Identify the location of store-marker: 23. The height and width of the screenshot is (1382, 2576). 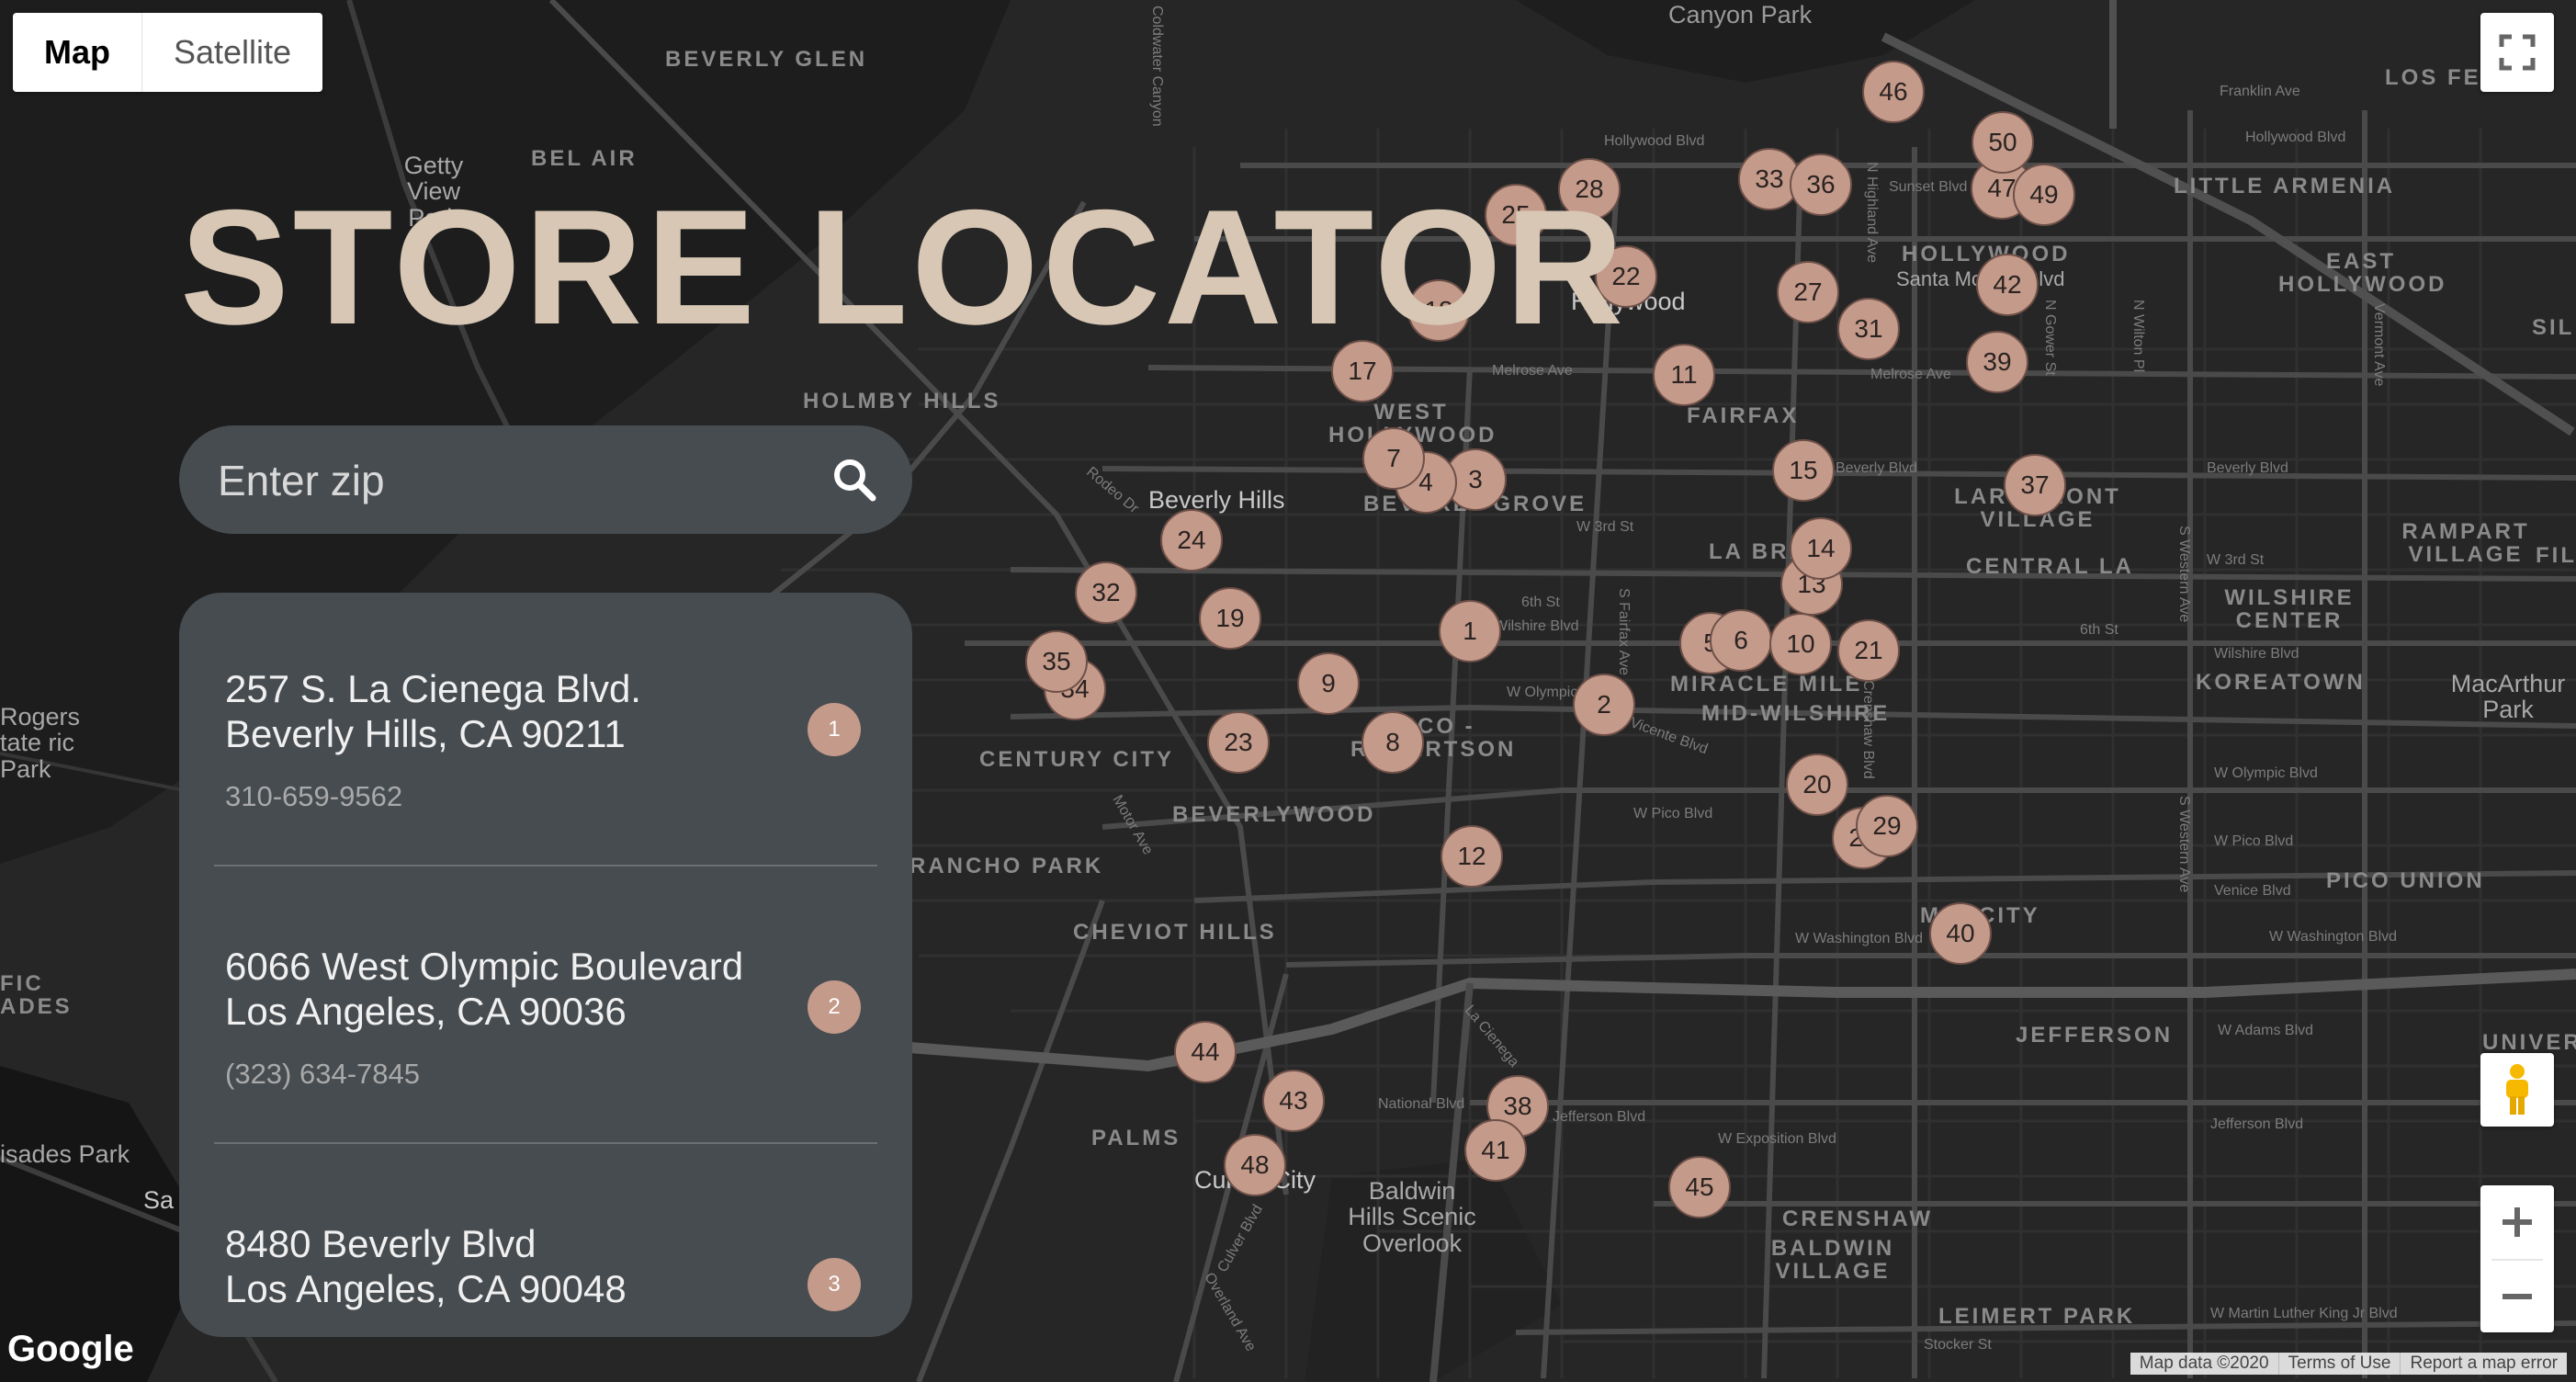
(1238, 742).